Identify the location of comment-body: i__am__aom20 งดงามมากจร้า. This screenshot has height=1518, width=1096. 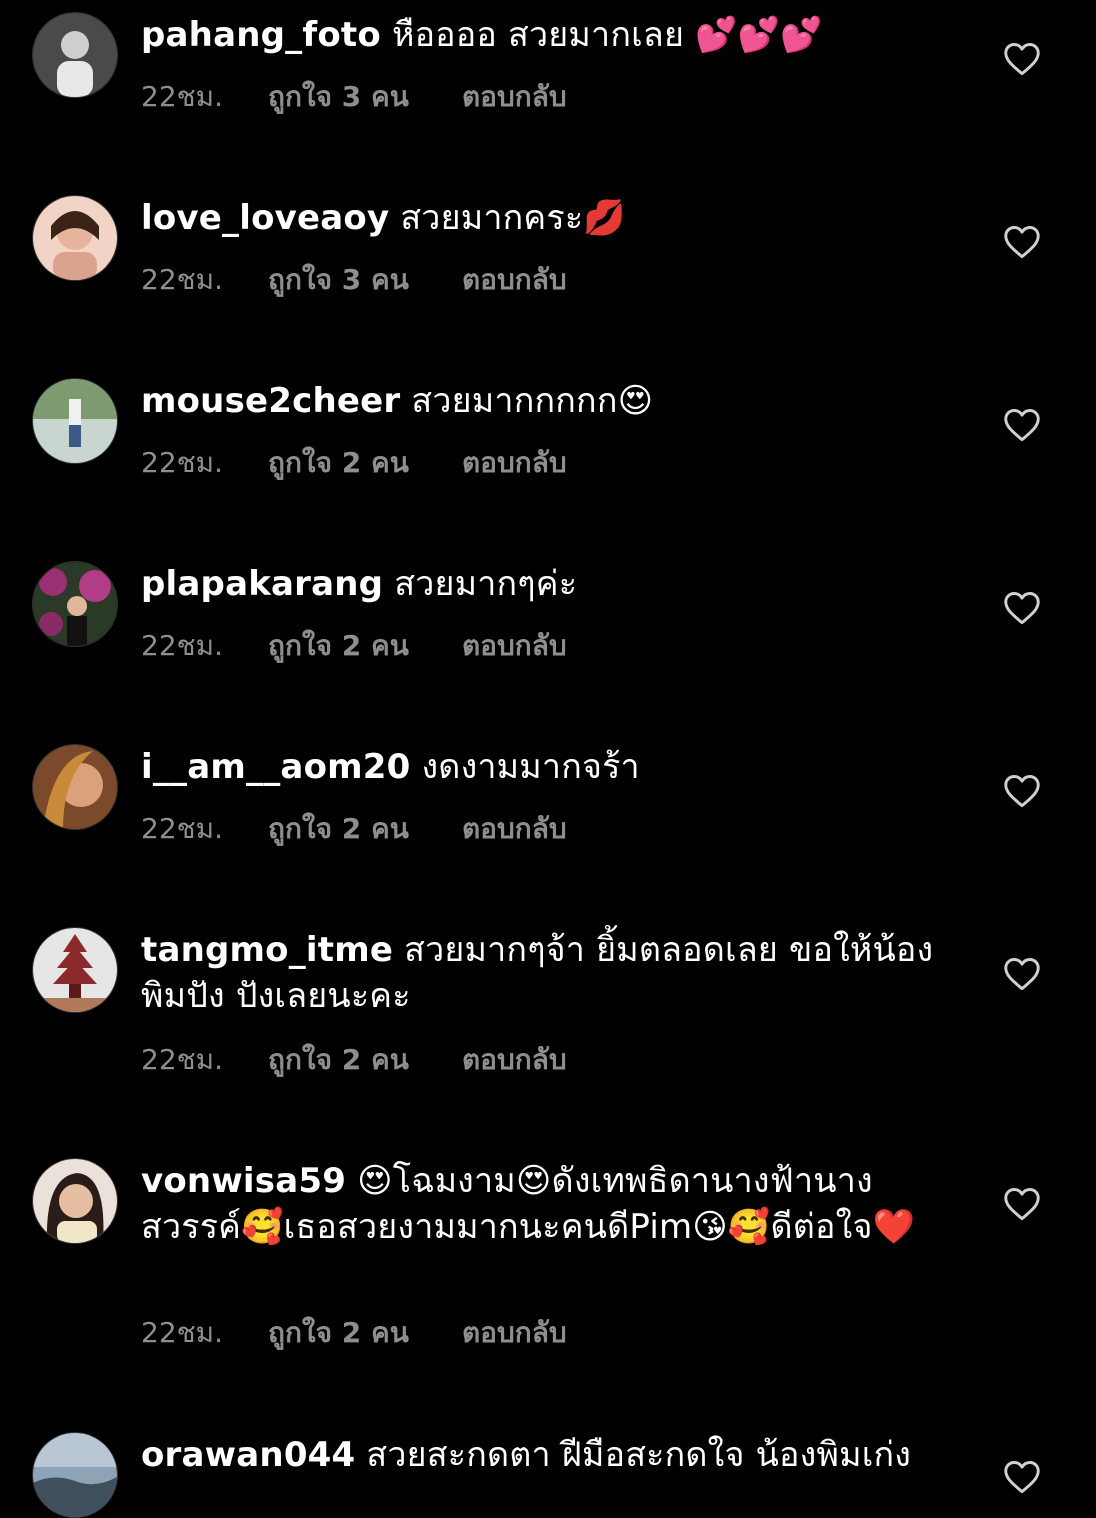
(541, 767).